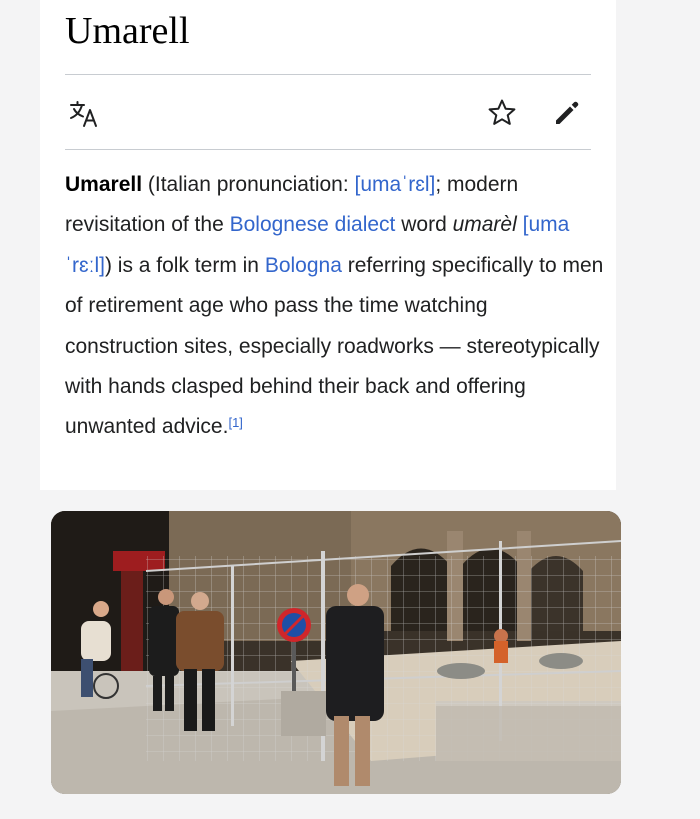  What do you see at coordinates (484, 225) in the screenshot?
I see `lead-word: umarèl` at bounding box center [484, 225].